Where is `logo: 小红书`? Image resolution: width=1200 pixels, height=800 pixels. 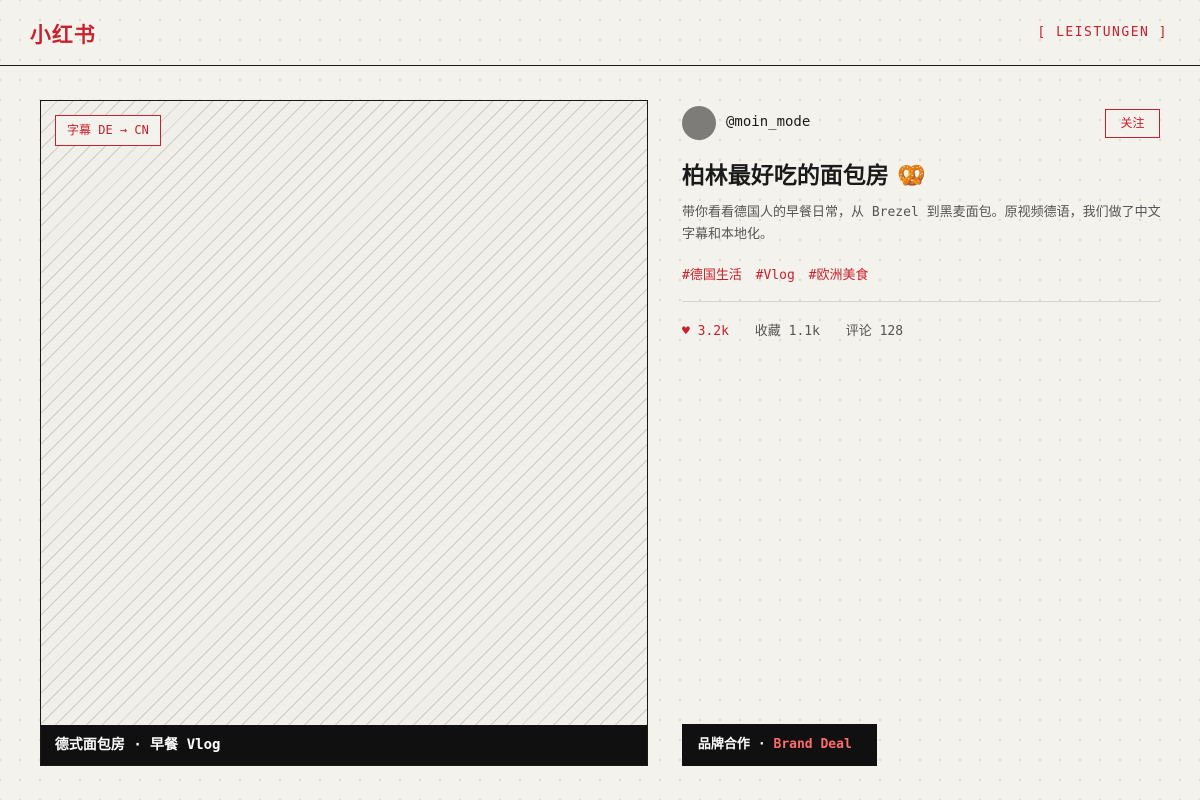 logo: 小红书 is located at coordinates (63, 34).